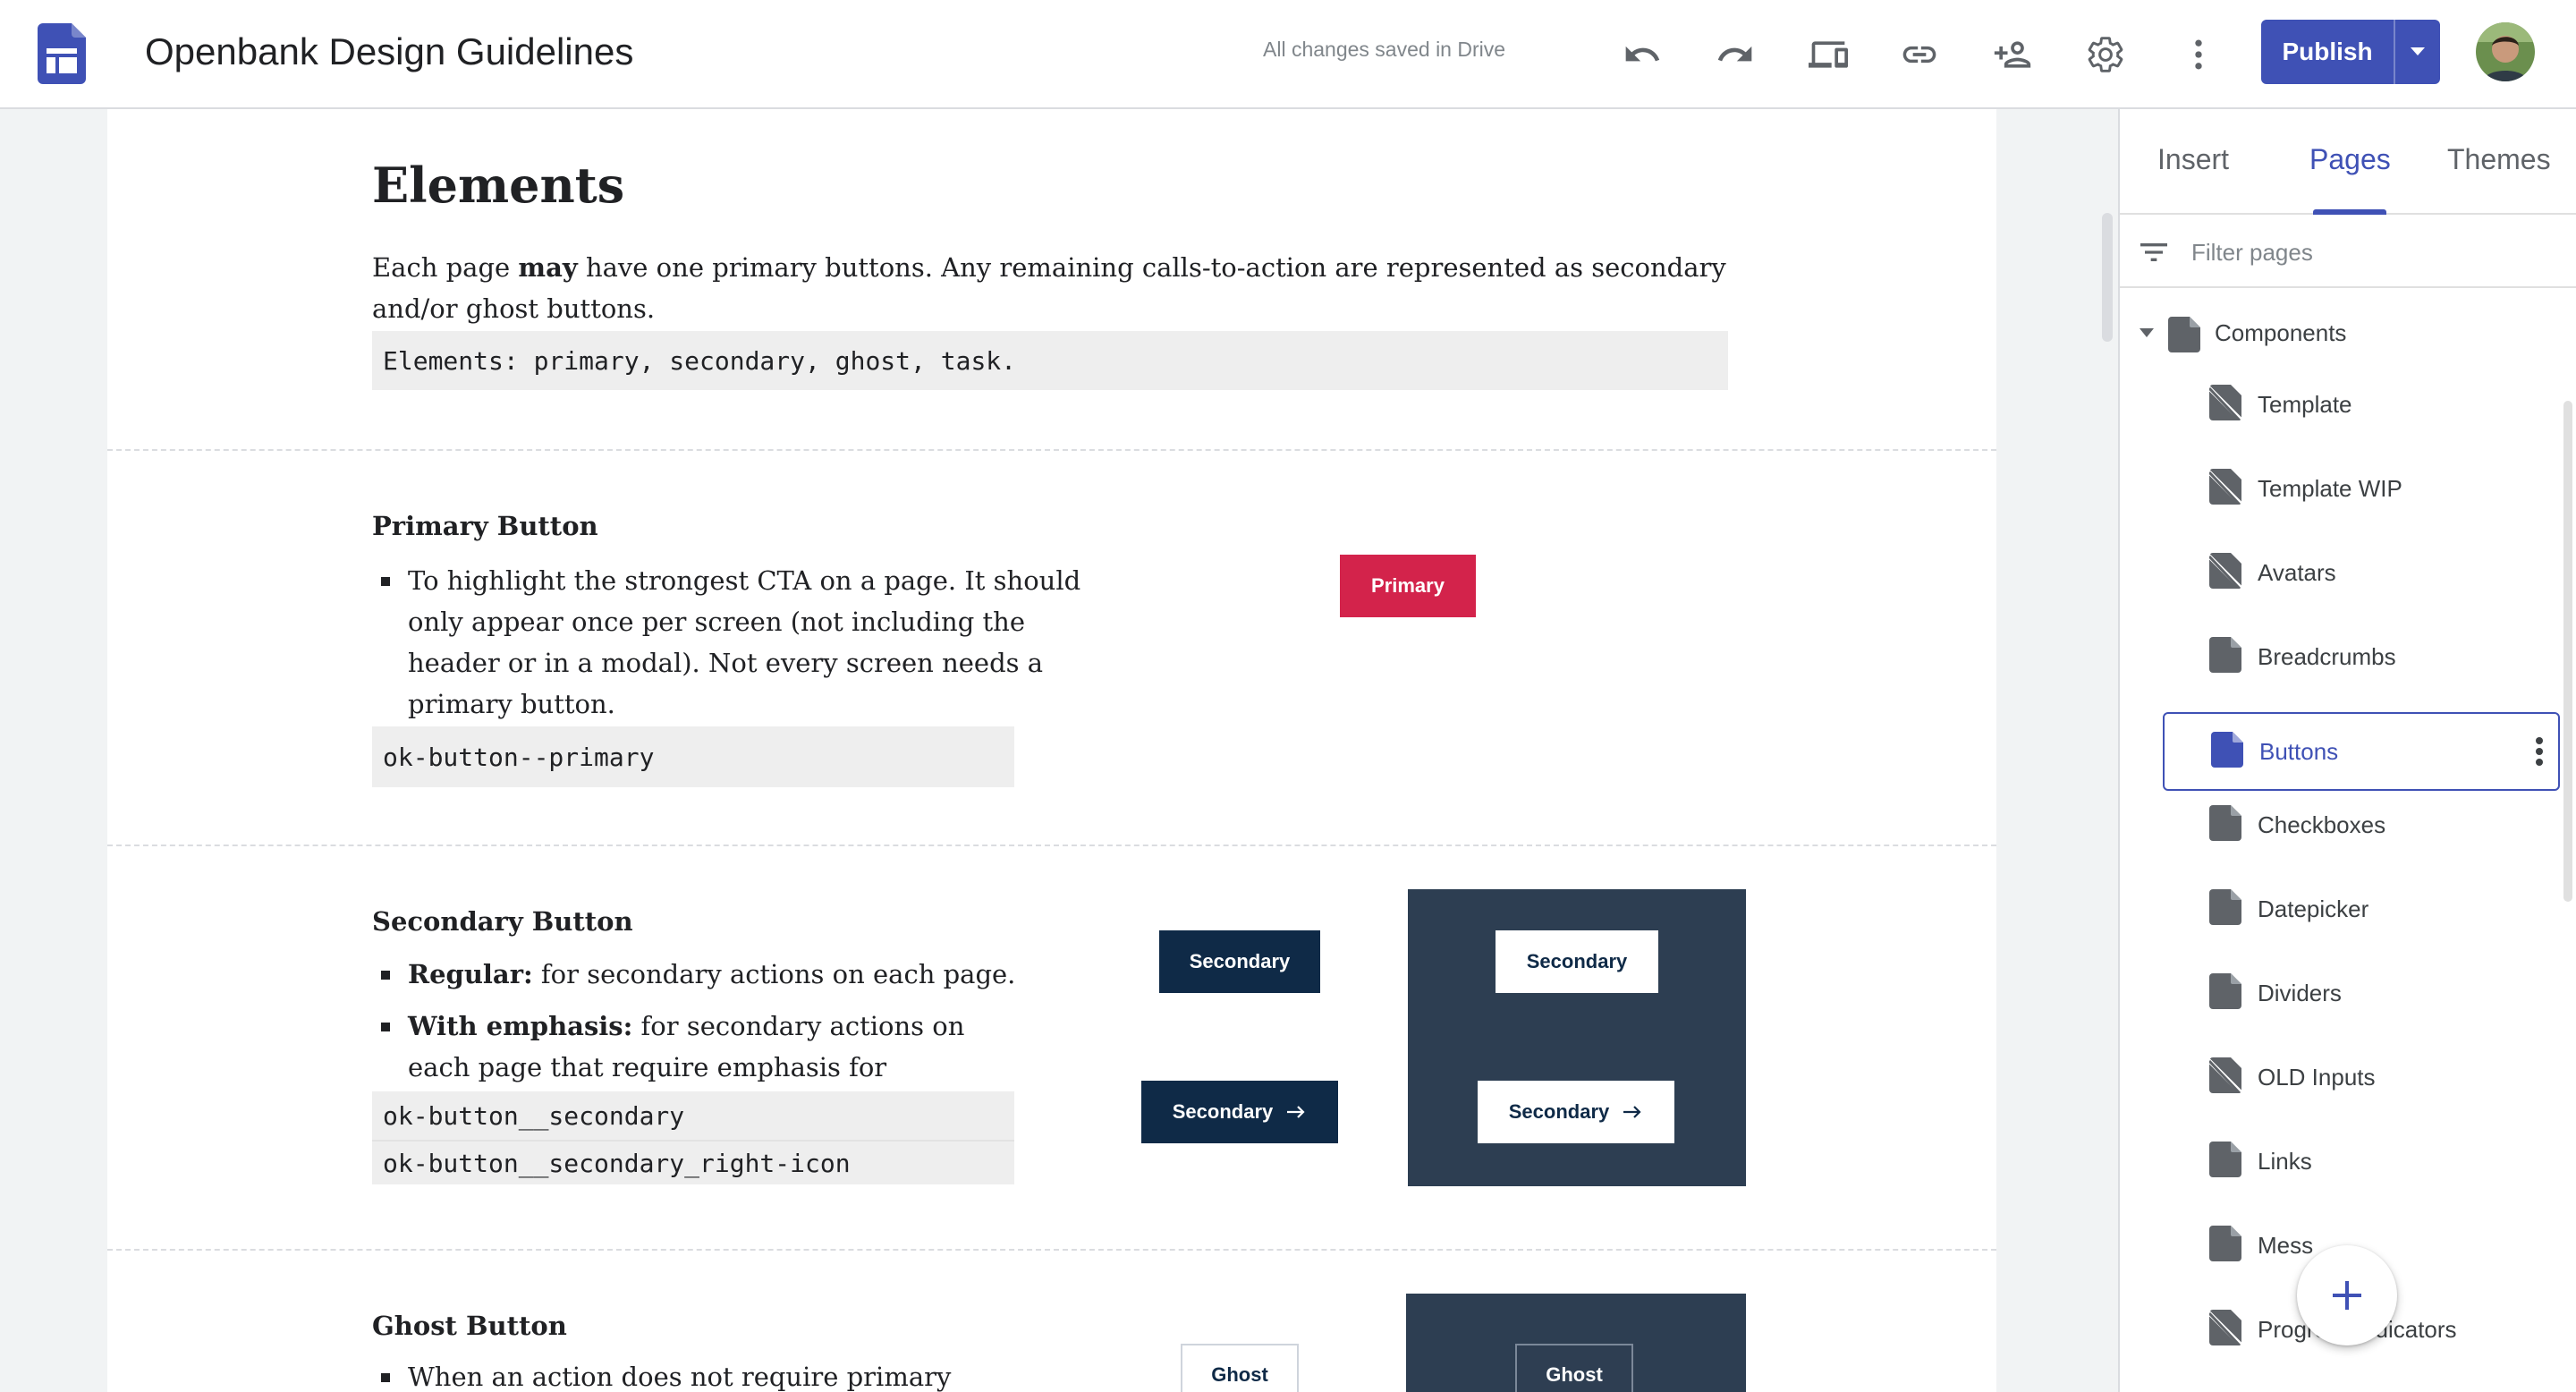 The width and height of the screenshot is (2576, 1392). Describe the element at coordinates (2107, 277) in the screenshot. I see `canvas-scrollbar-thumb` at that location.